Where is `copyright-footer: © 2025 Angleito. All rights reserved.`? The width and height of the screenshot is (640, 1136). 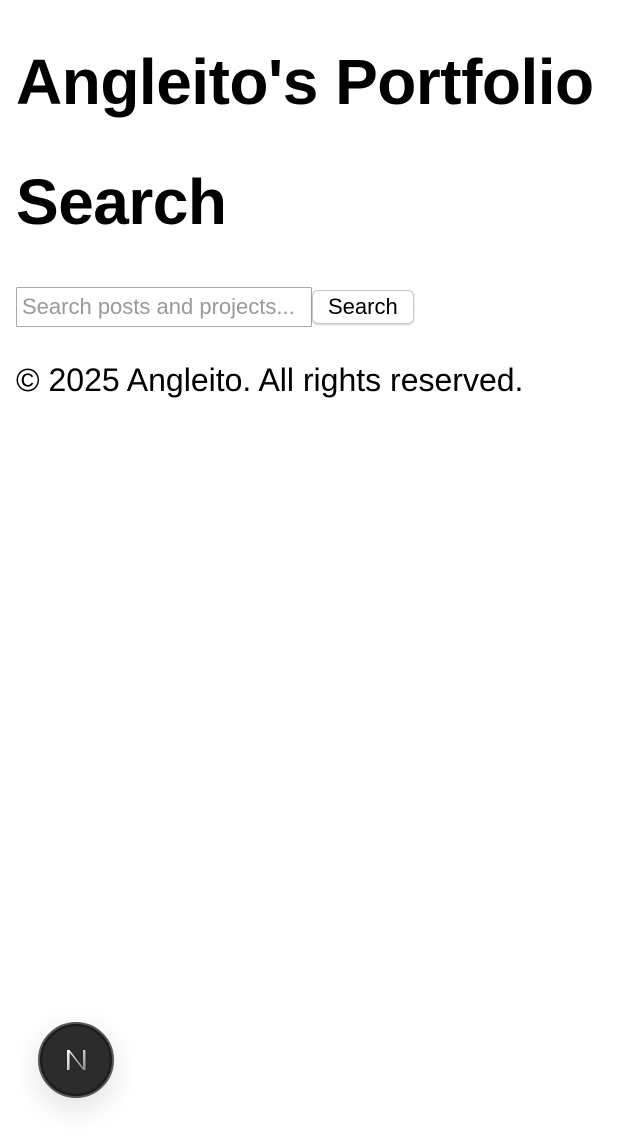
copyright-footer: © 2025 Angleito. All rights reserved. is located at coordinates (270, 380).